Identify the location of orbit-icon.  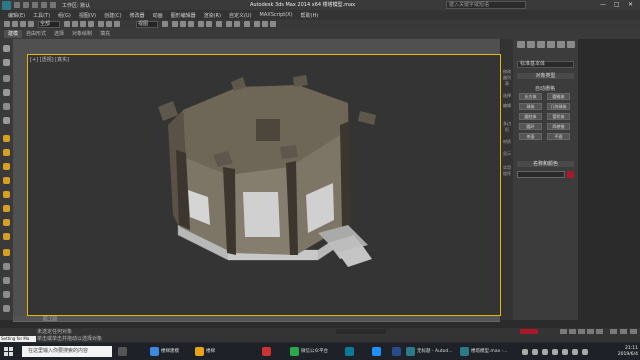
(623, 331).